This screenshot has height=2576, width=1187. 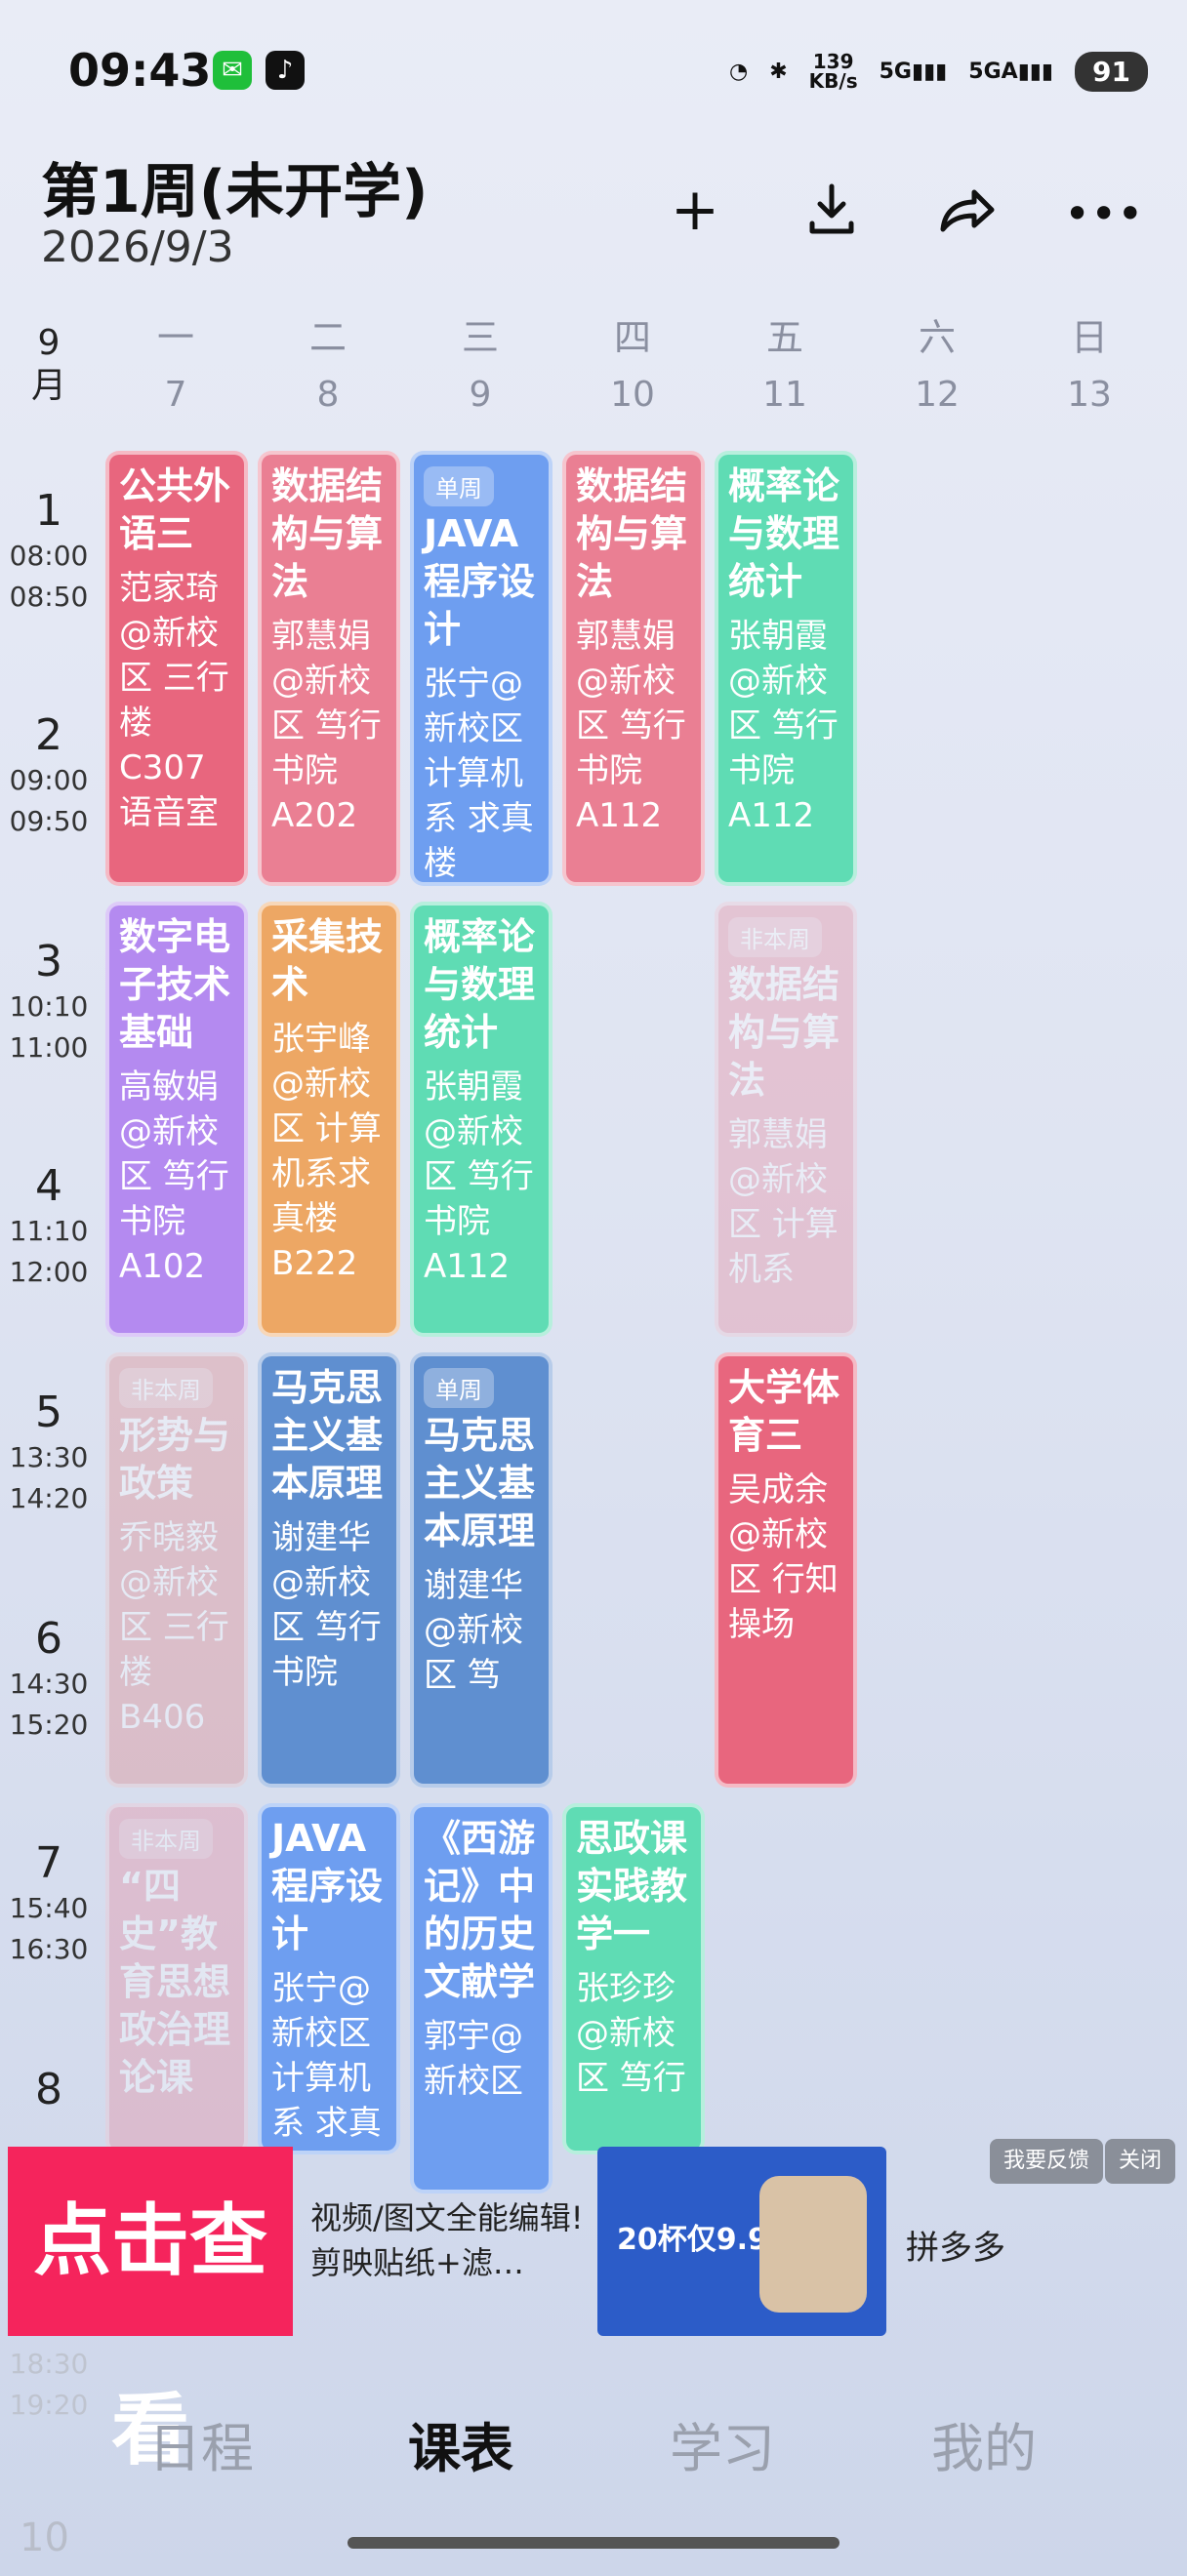 What do you see at coordinates (631, 2033) in the screenshot?
I see `course-location: 张珍珍@新校区 笃行` at bounding box center [631, 2033].